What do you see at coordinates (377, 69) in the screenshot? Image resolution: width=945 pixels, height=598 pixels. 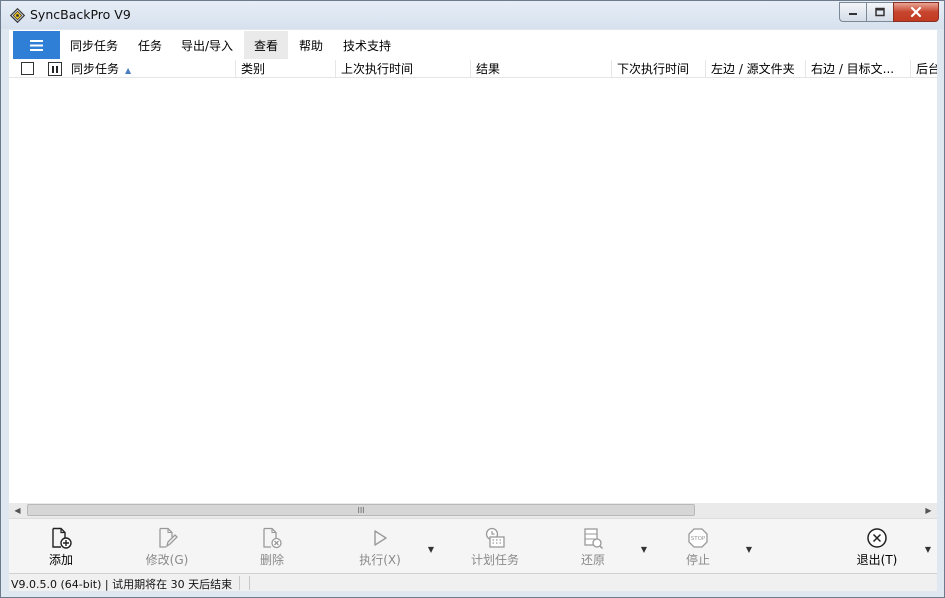 I see `column-label: 上次执行时间` at bounding box center [377, 69].